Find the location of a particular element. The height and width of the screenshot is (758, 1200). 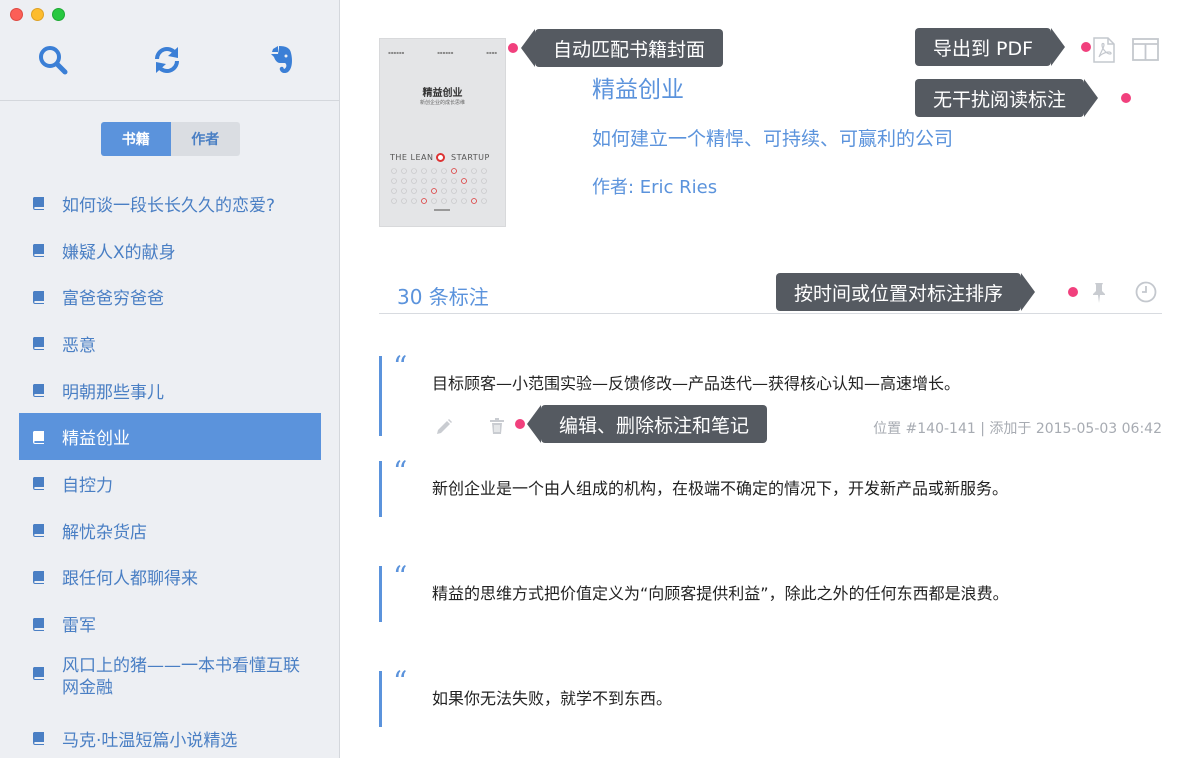

cover-o-mark is located at coordinates (440, 157).